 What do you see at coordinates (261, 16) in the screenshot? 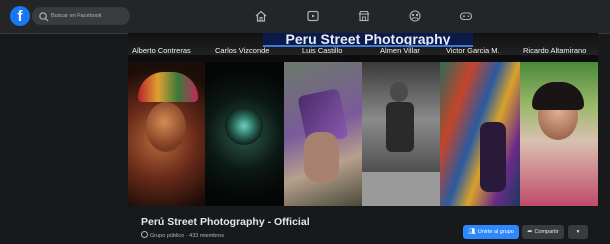
I see `home-icon` at bounding box center [261, 16].